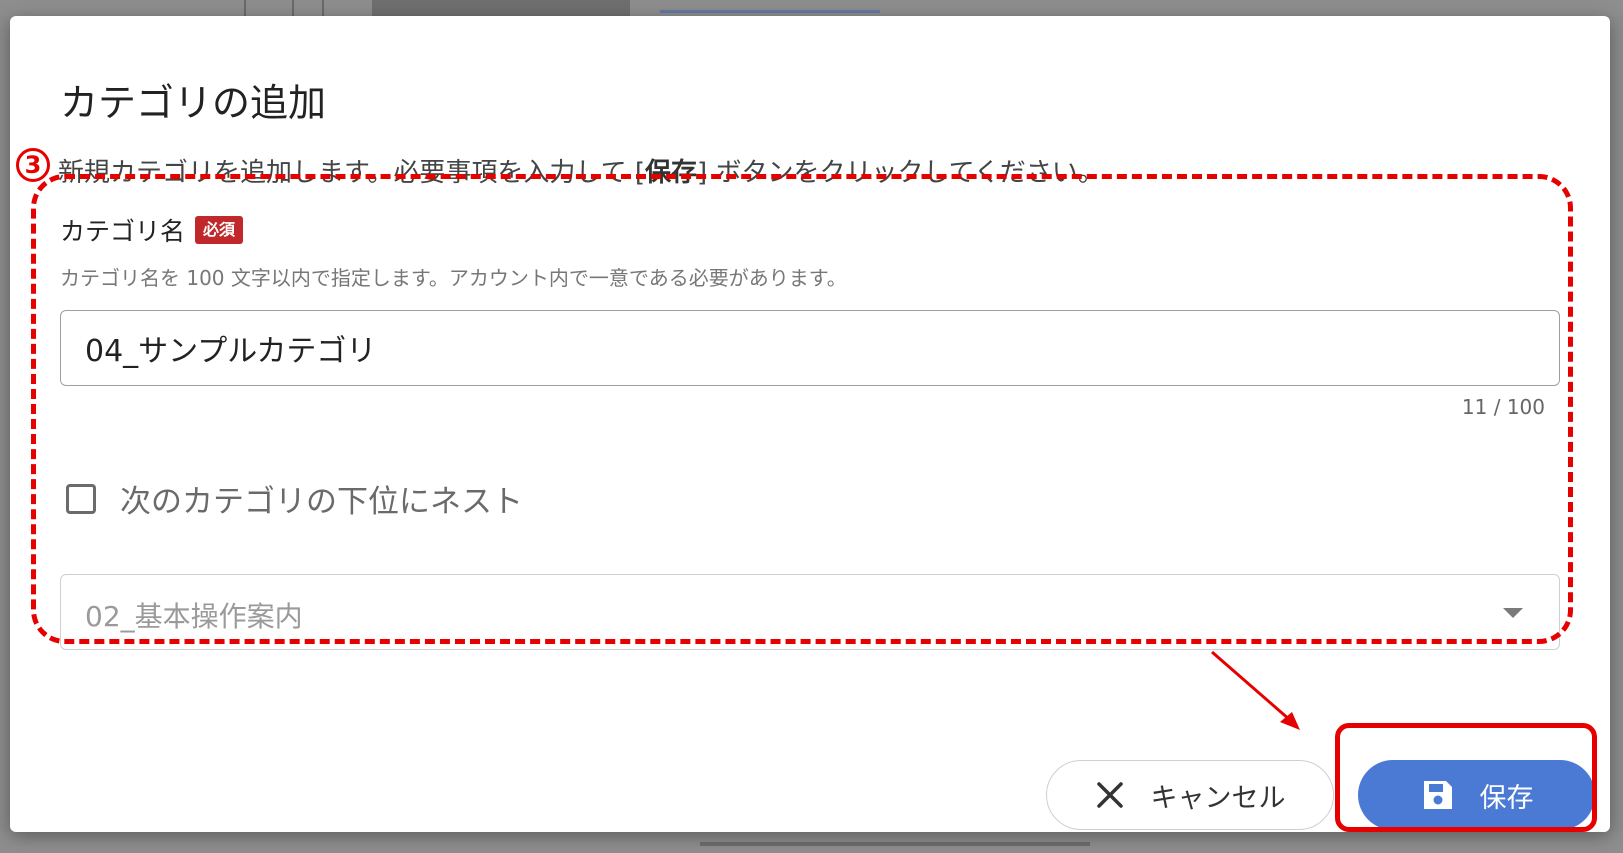  What do you see at coordinates (770, 11) in the screenshot?
I see `background-link` at bounding box center [770, 11].